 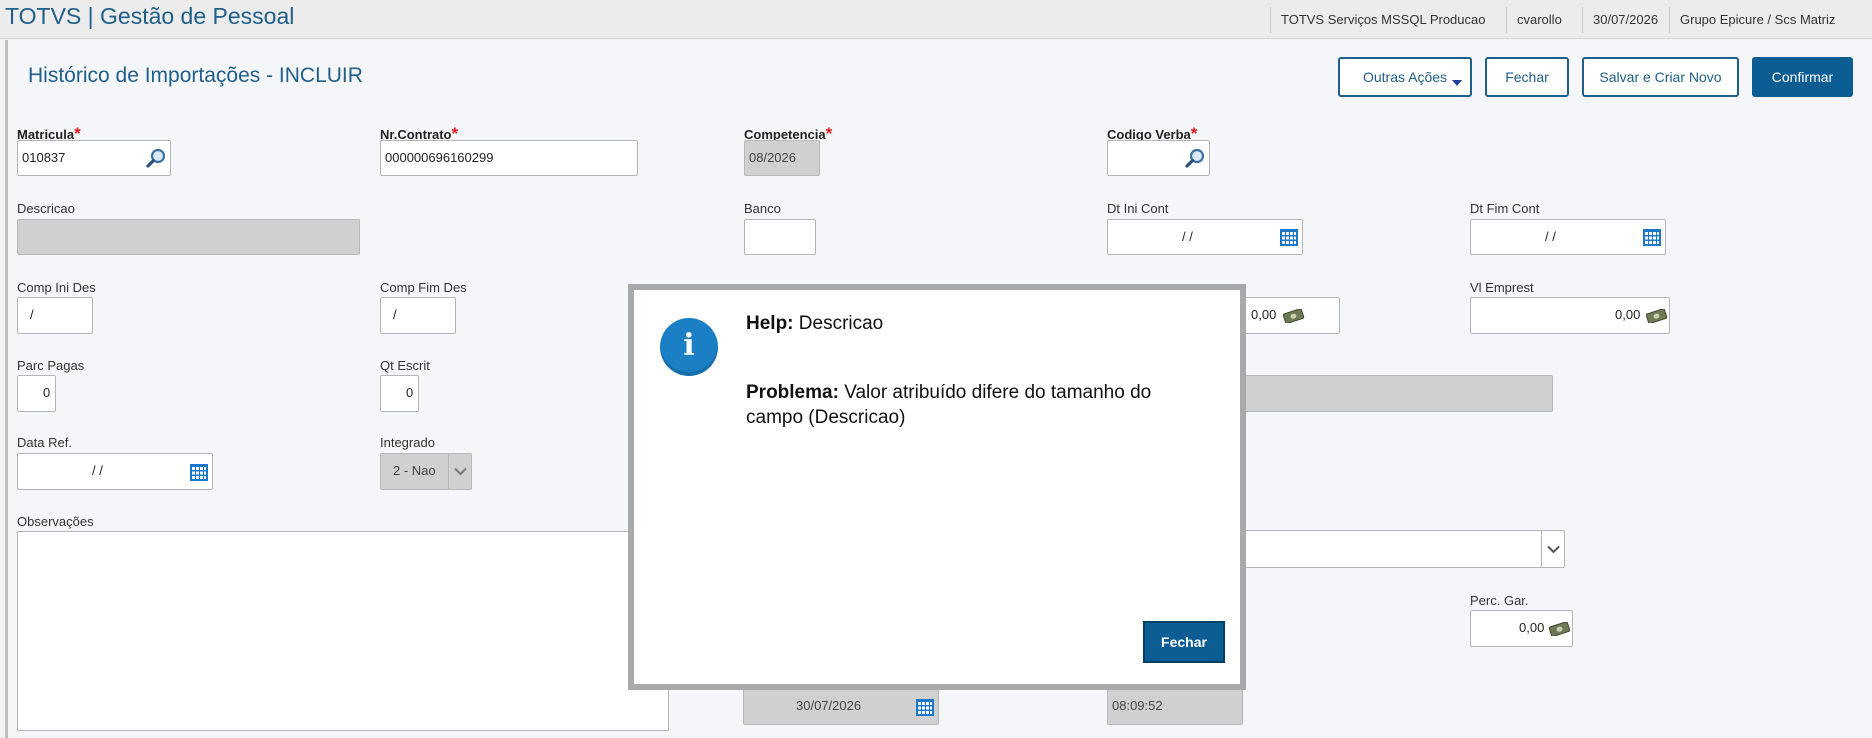 What do you see at coordinates (44, 157) in the screenshot?
I see `matricula-value: 010837` at bounding box center [44, 157].